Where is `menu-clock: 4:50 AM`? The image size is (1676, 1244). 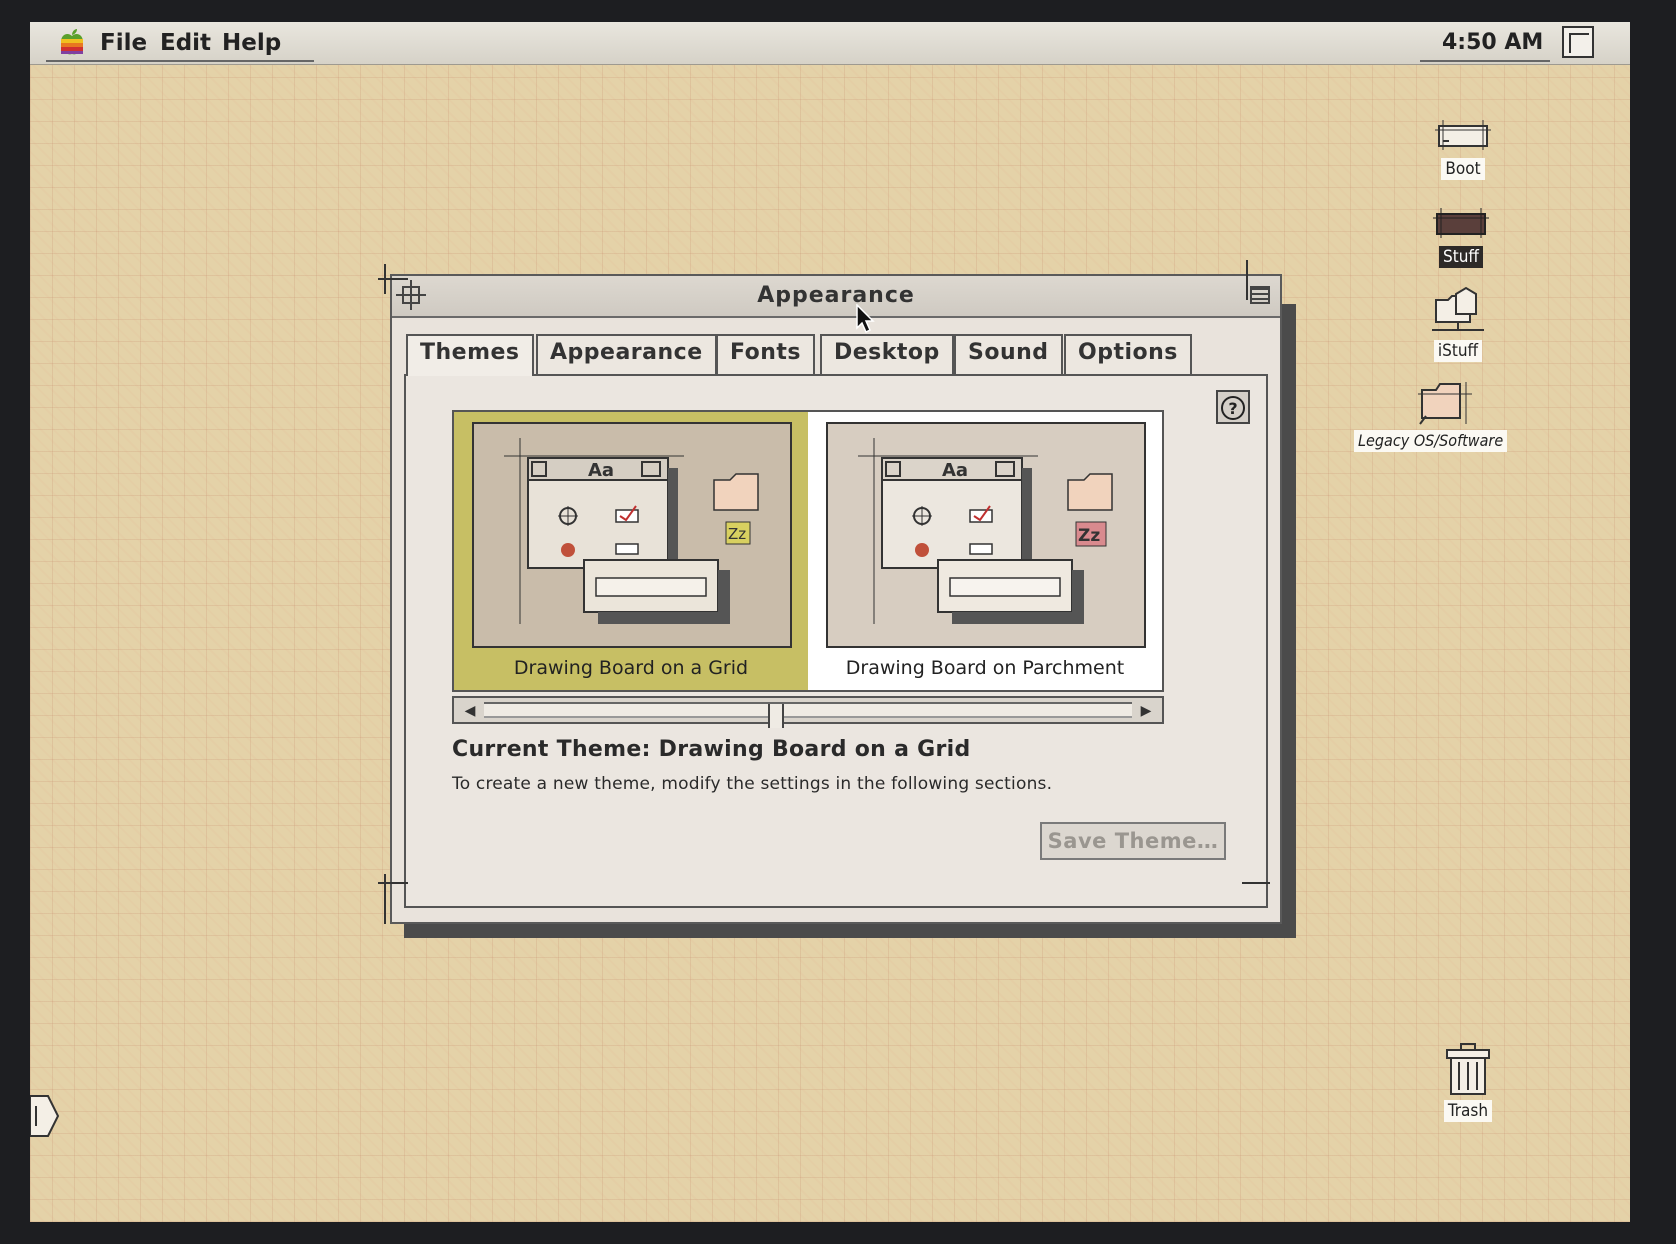
menu-clock: 4:50 AM is located at coordinates (1492, 43).